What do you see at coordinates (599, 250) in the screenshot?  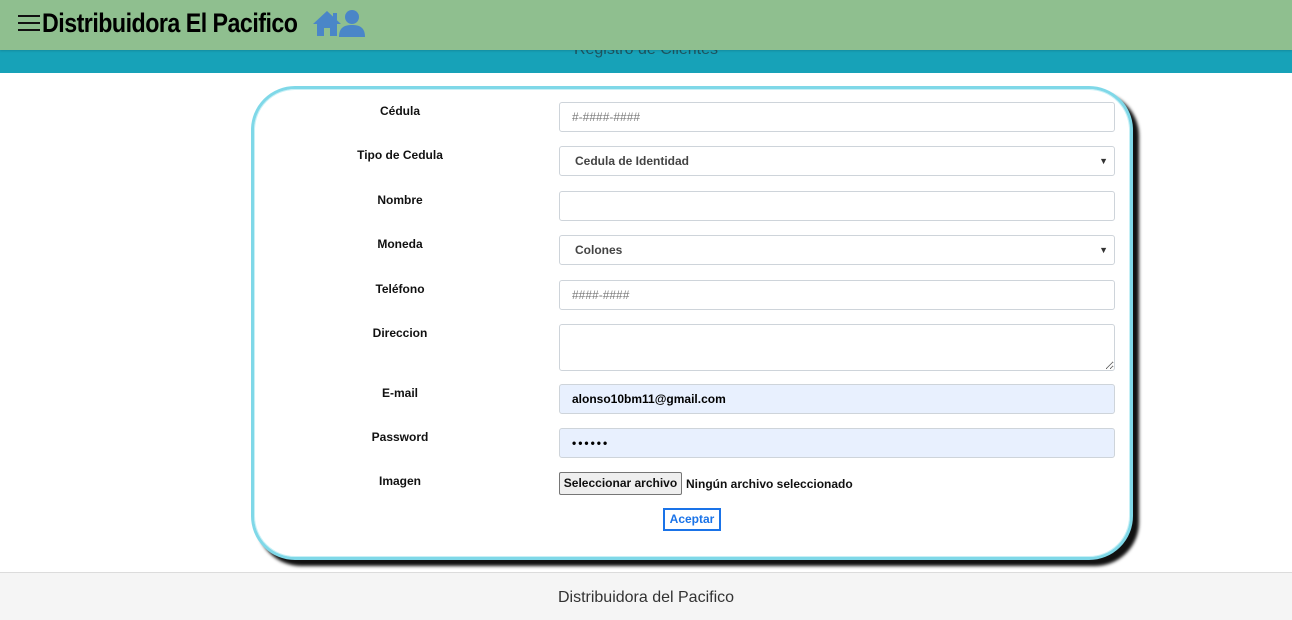 I see `moneda-selected: Colones` at bounding box center [599, 250].